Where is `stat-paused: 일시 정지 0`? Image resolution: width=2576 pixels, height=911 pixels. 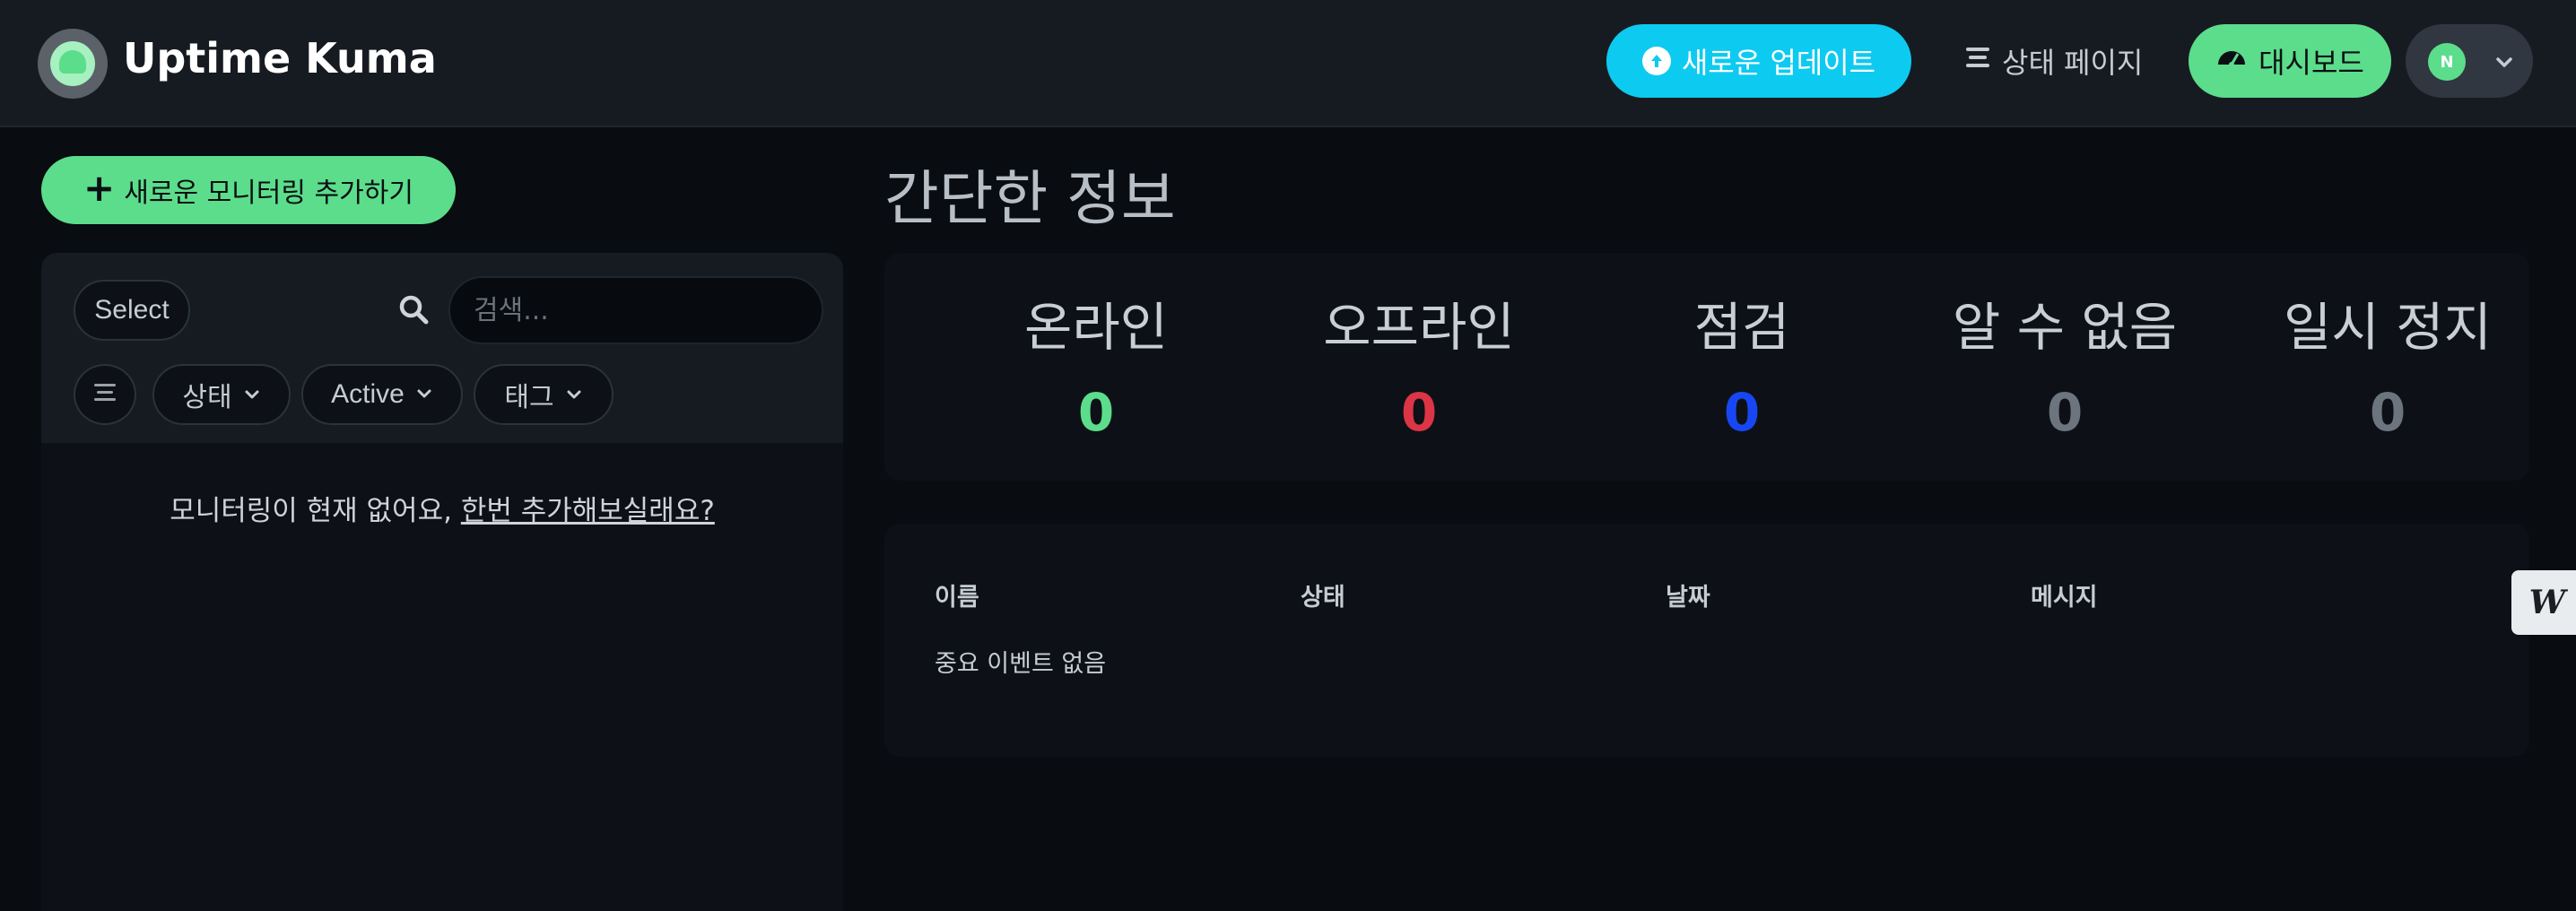
stat-paused: 일시 정지 0 is located at coordinates (2387, 364).